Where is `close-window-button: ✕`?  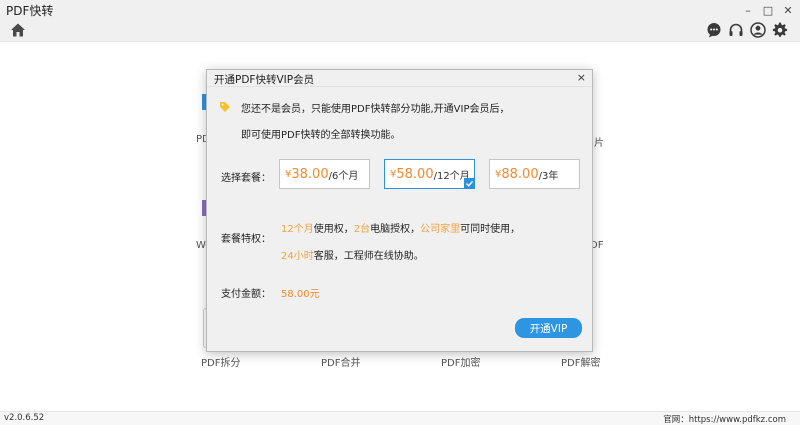
close-window-button: ✕ is located at coordinates (788, 10).